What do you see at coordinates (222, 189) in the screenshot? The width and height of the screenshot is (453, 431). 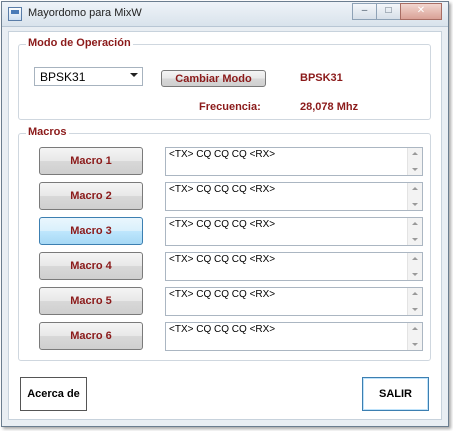 I see `macro-2-text-value: <TX> CQ CQ CQ <RX>` at bounding box center [222, 189].